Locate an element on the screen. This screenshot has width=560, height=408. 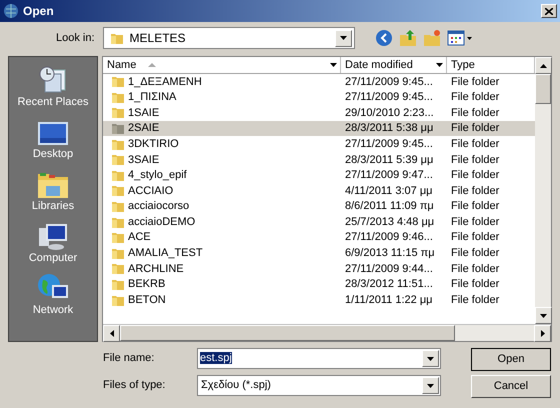
places-item: Desktop is located at coordinates (53, 137).